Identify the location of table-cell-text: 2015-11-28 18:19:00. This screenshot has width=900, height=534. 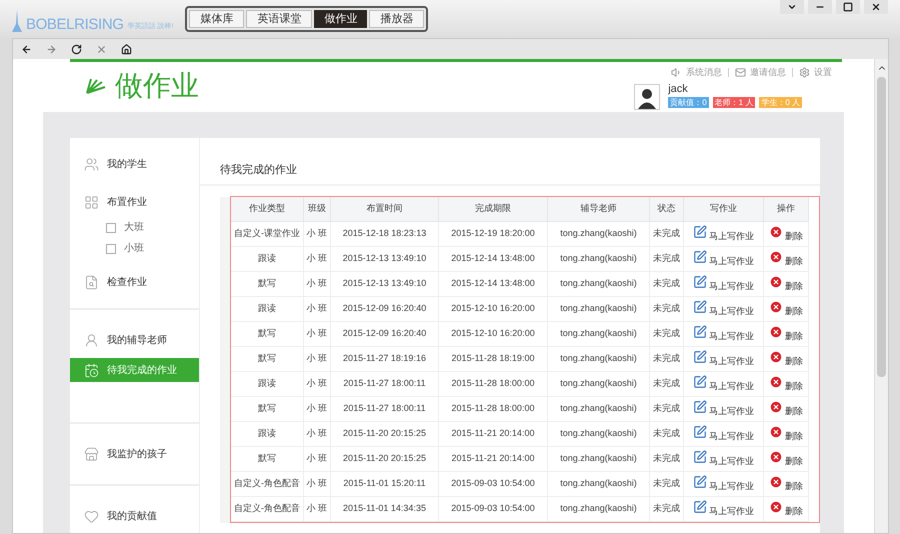
(493, 359).